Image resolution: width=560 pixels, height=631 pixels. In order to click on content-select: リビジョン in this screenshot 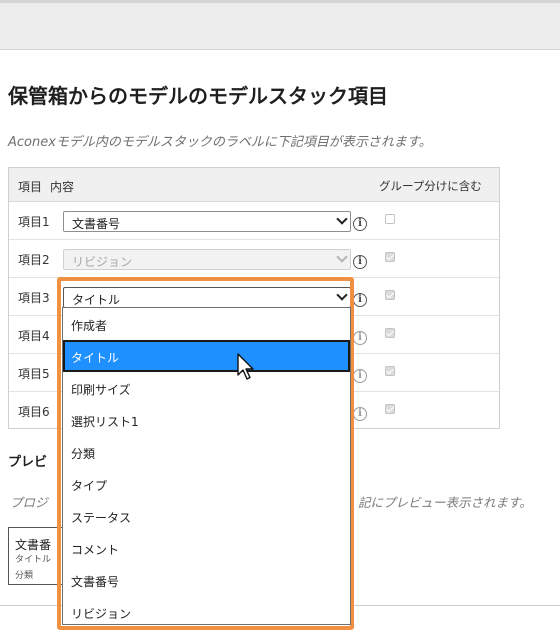, I will do `click(207, 259)`.